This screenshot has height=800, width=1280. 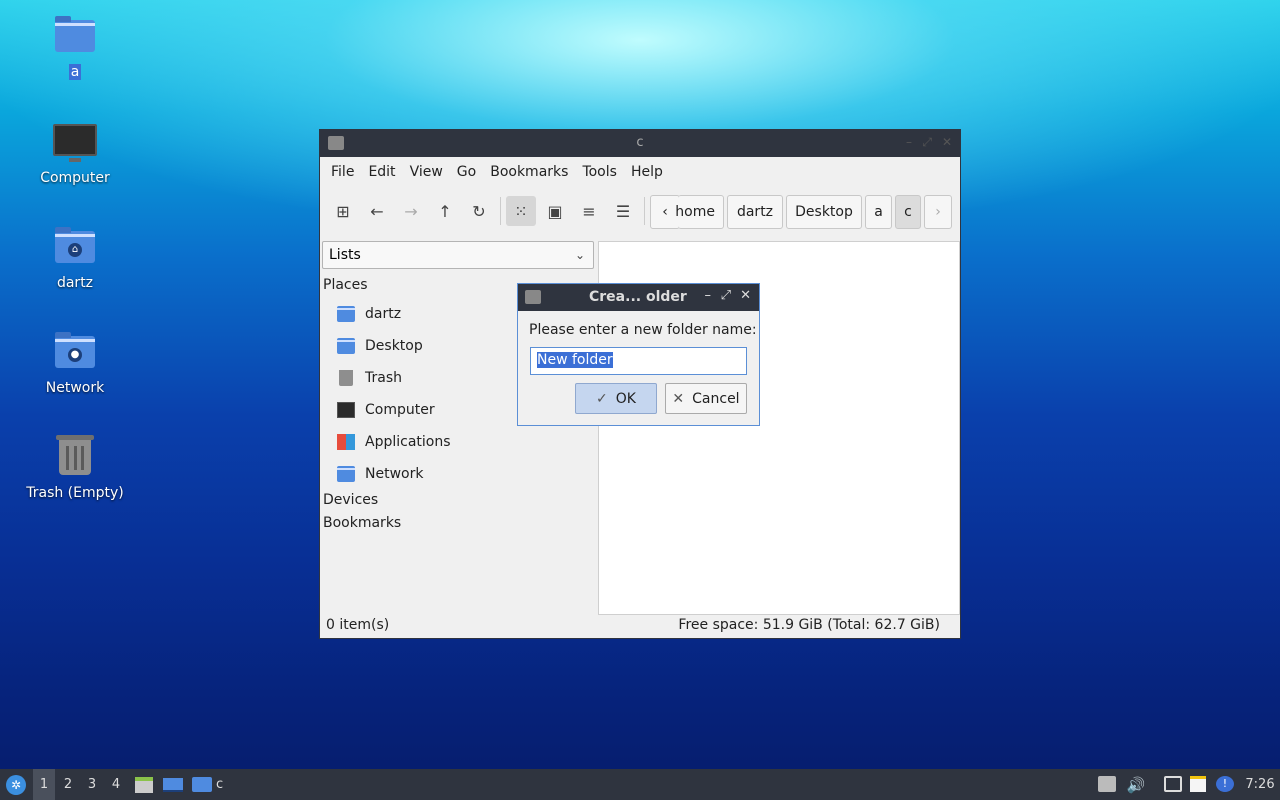 What do you see at coordinates (75, 493) in the screenshot?
I see `desktop-icon-label: Trash (Empty)` at bounding box center [75, 493].